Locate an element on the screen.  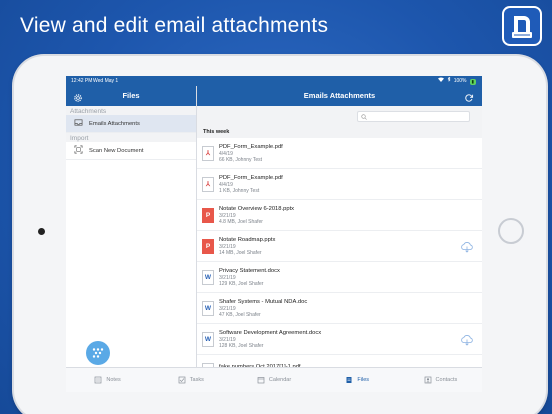
status-bar: 12:42 PM Wed May 1 100% ▮ is located at coordinates (274, 81).